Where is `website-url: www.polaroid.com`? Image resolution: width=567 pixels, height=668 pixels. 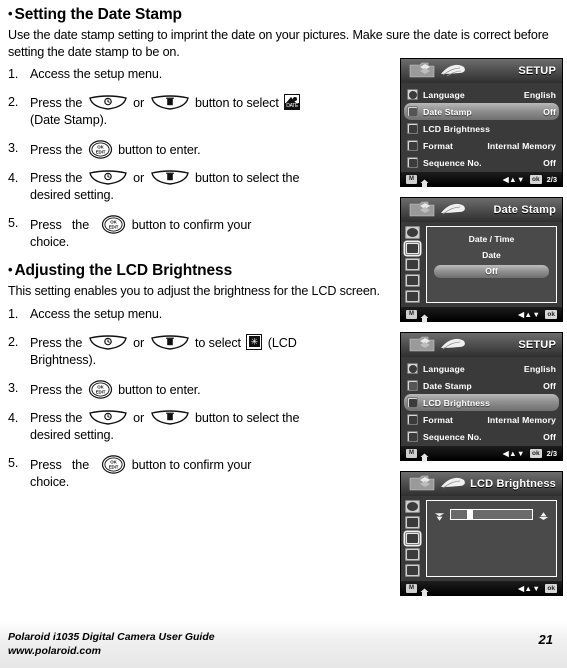 website-url: www.polaroid.com is located at coordinates (54, 651).